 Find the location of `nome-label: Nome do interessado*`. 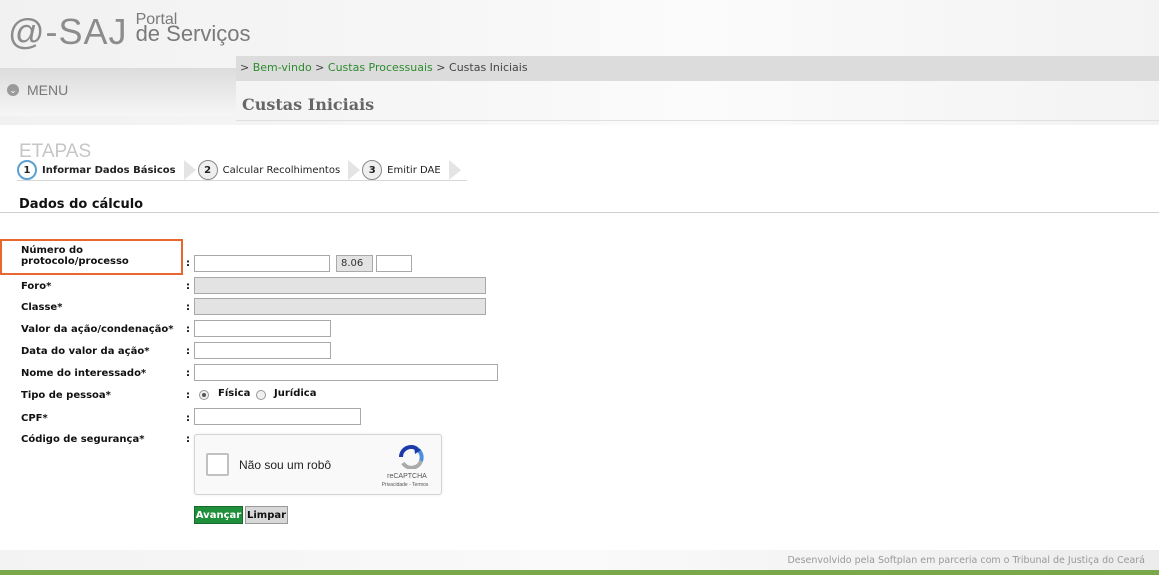

nome-label: Nome do interessado* is located at coordinates (84, 373).